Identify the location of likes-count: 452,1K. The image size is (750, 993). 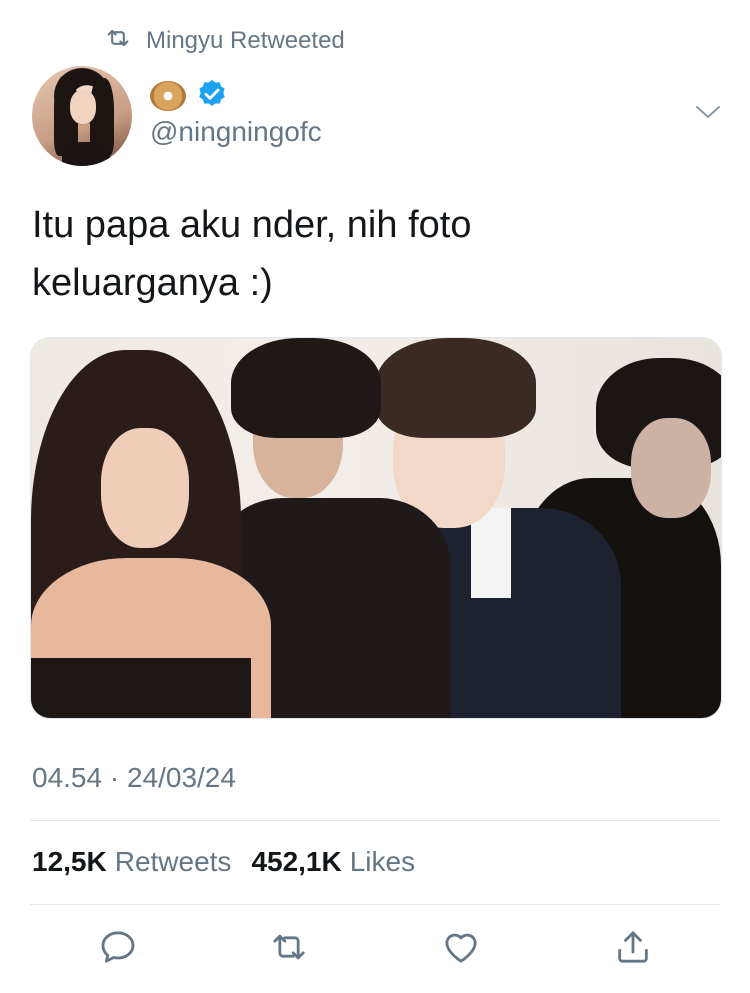
(296, 862).